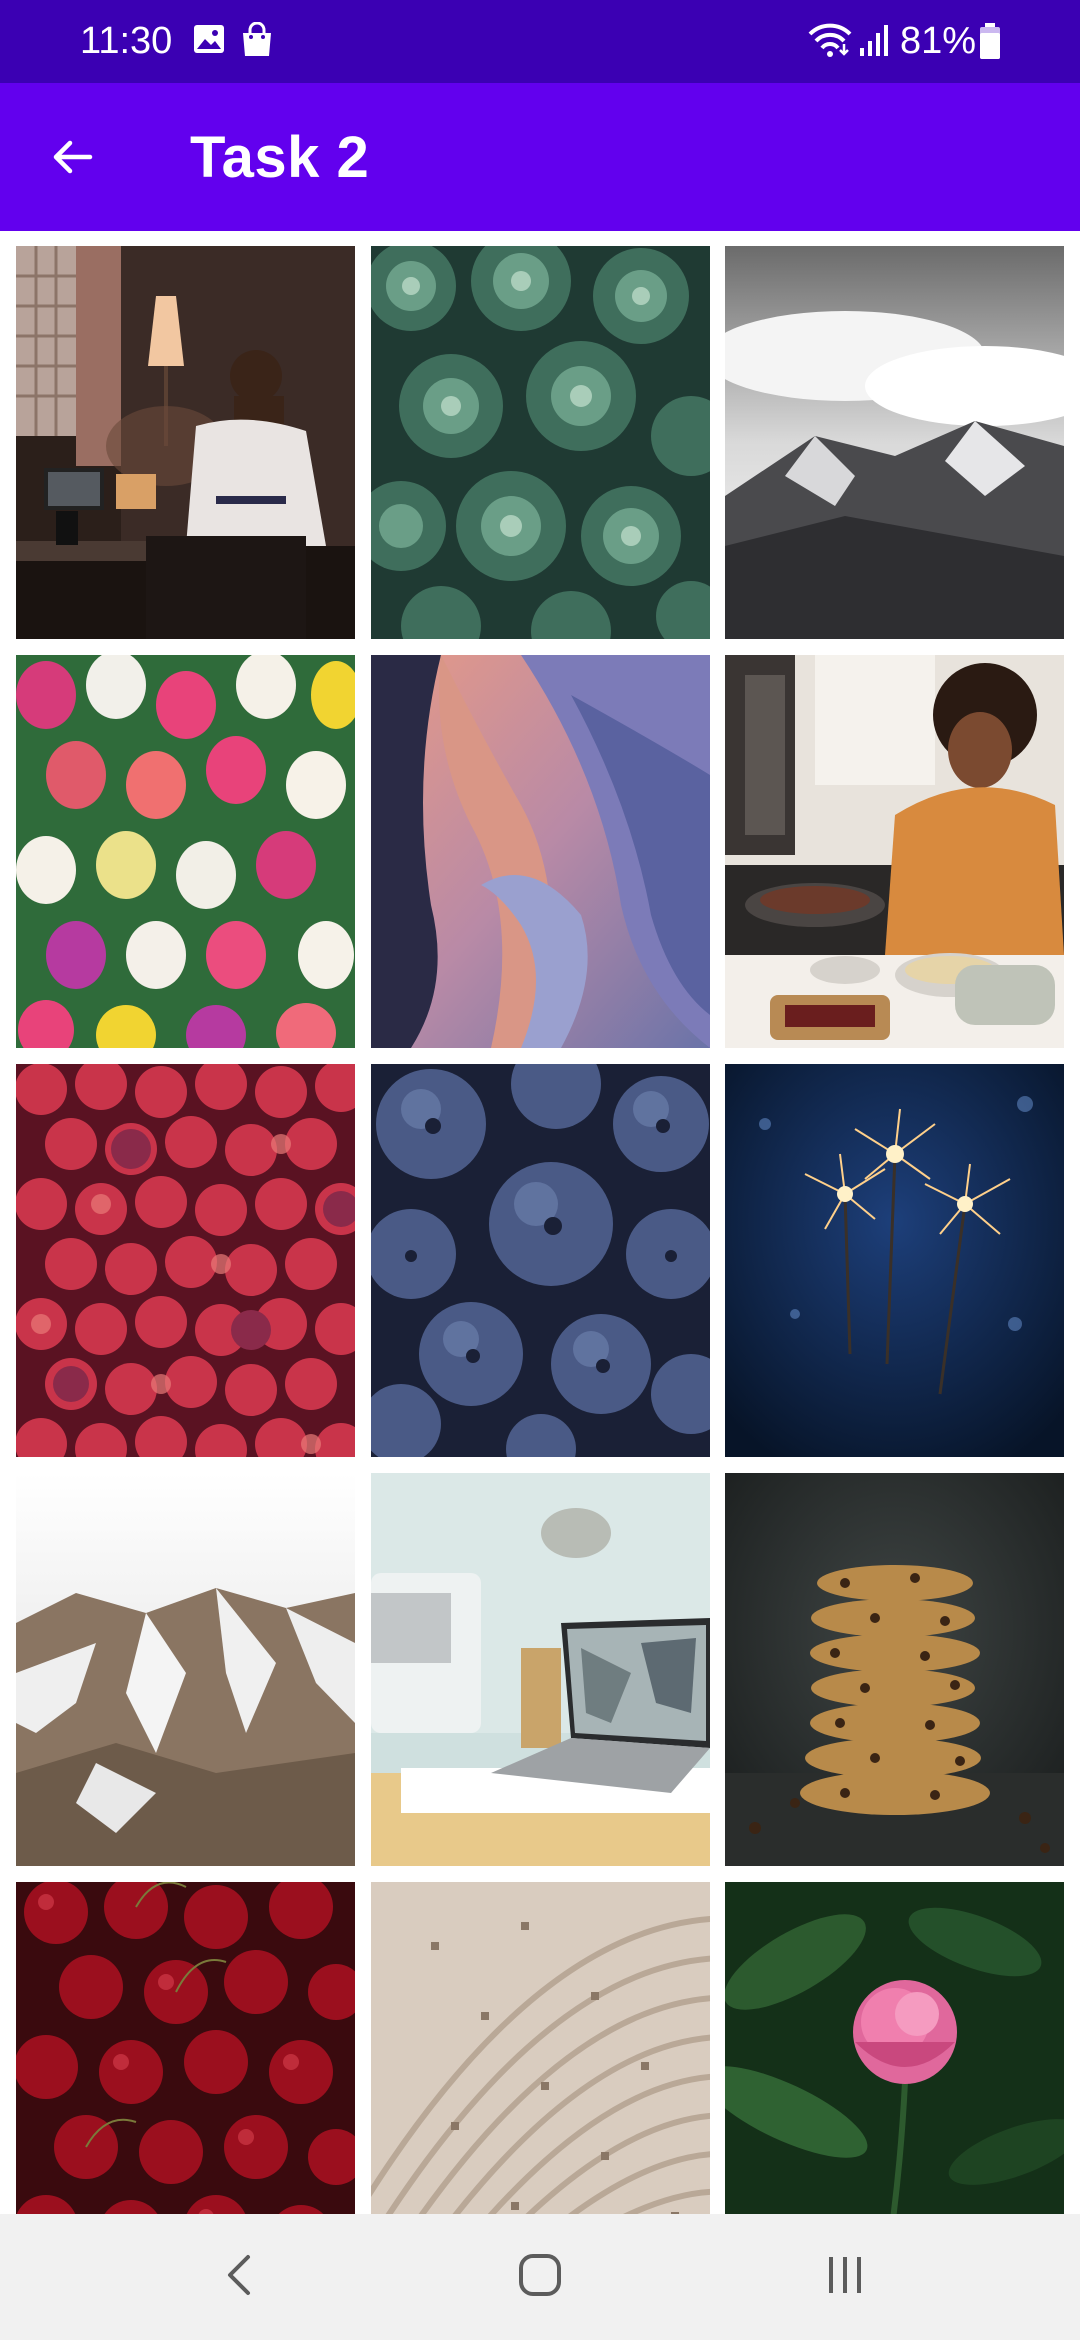 Image resolution: width=1080 pixels, height=2340 pixels. I want to click on photo-cookie-stack, so click(894, 1669).